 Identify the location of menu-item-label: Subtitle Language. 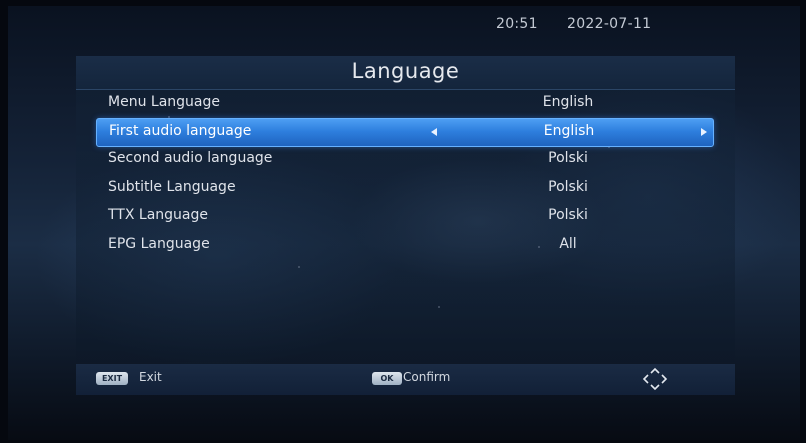
(172, 187).